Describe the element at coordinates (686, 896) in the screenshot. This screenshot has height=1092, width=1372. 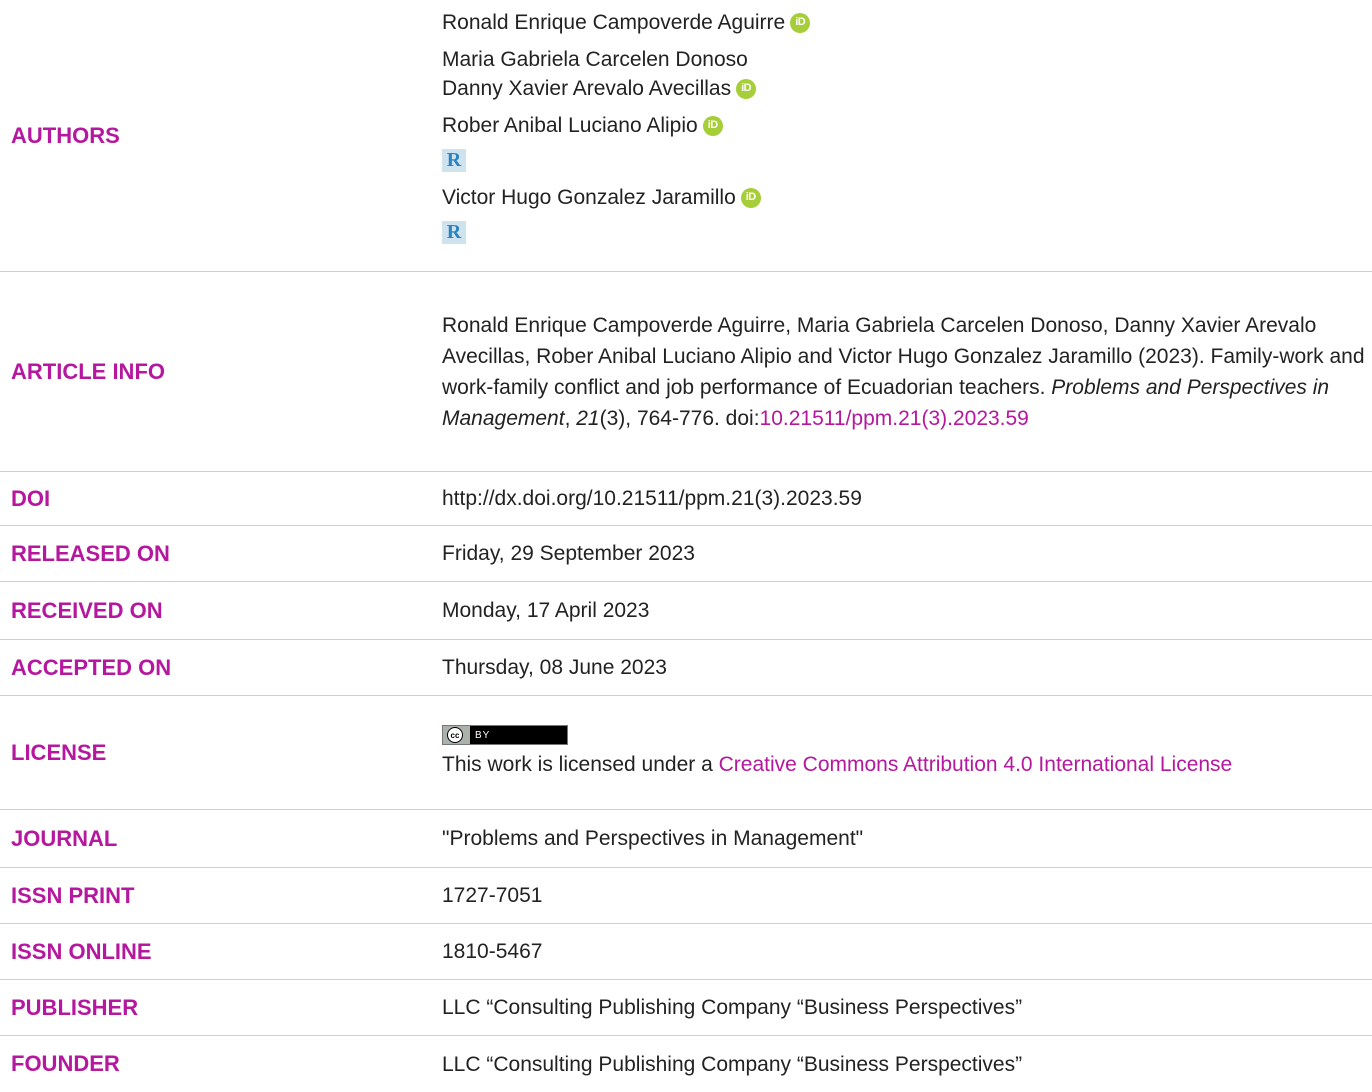
I see `row-issn-print: ISSN PRINT 1727-7051` at that location.